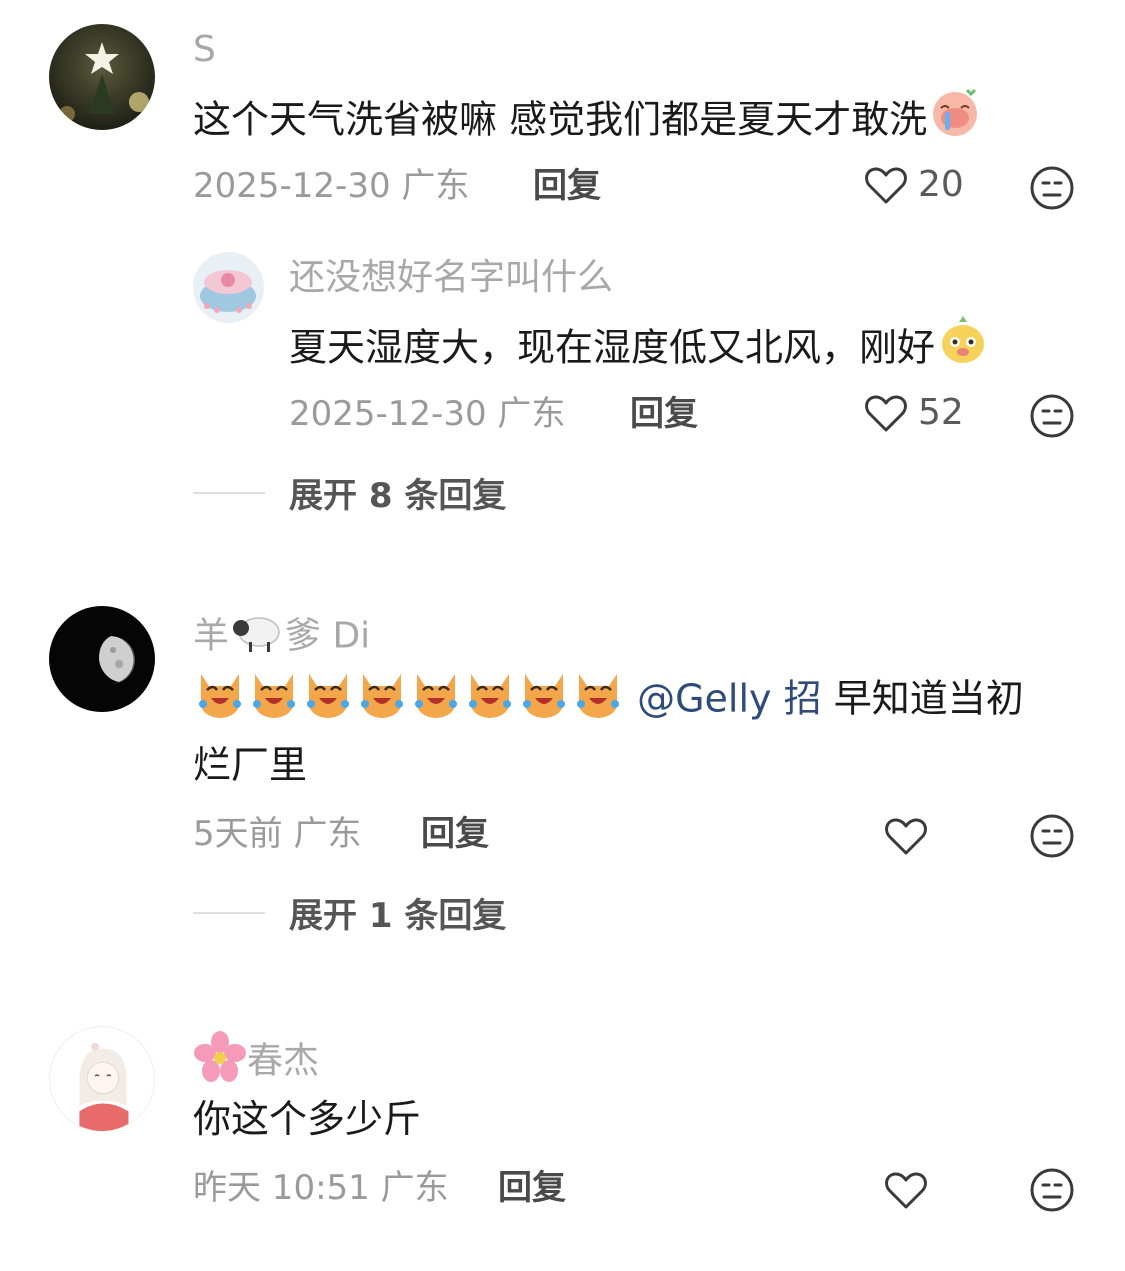 The image size is (1125, 1271). What do you see at coordinates (941, 412) in the screenshot?
I see `reply-like-count: 52` at bounding box center [941, 412].